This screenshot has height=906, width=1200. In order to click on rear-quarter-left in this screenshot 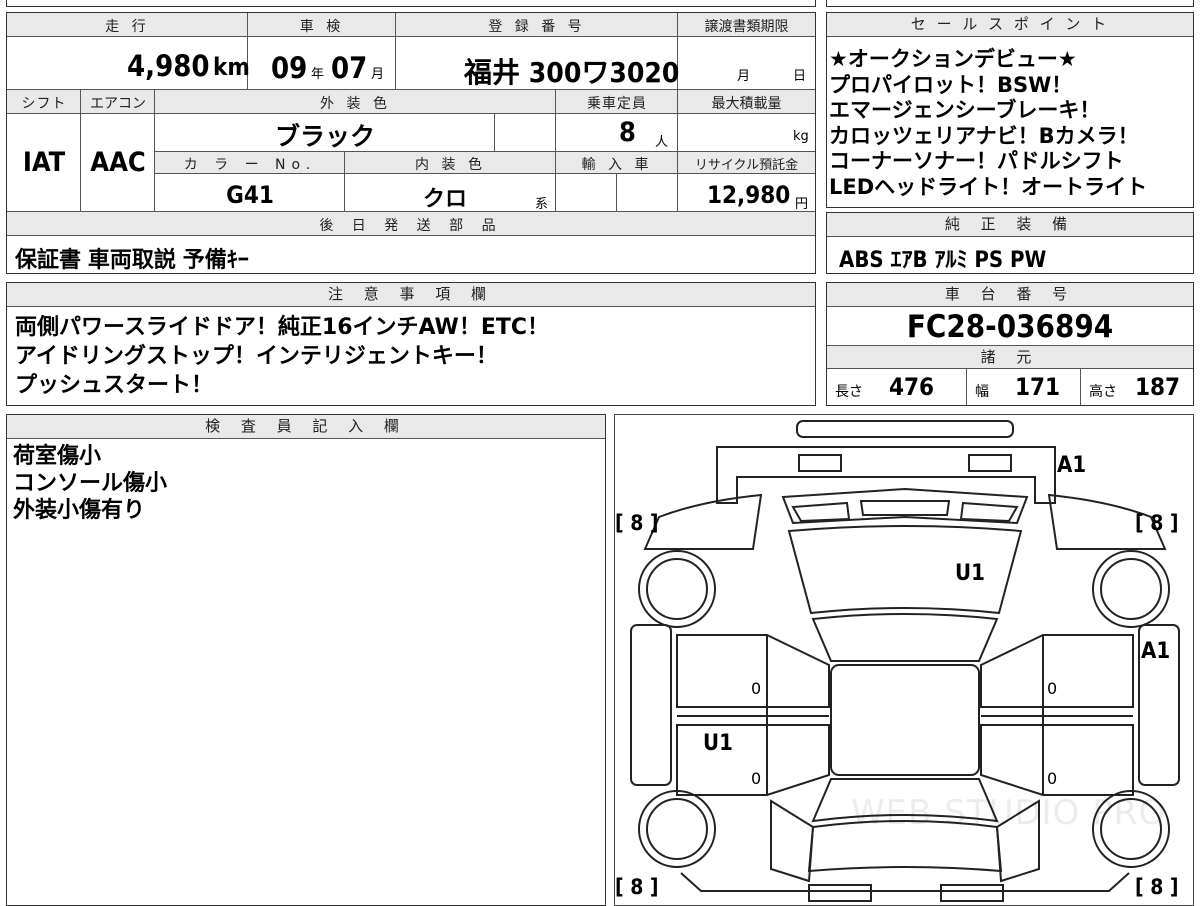, I will do `click(792, 841)`.